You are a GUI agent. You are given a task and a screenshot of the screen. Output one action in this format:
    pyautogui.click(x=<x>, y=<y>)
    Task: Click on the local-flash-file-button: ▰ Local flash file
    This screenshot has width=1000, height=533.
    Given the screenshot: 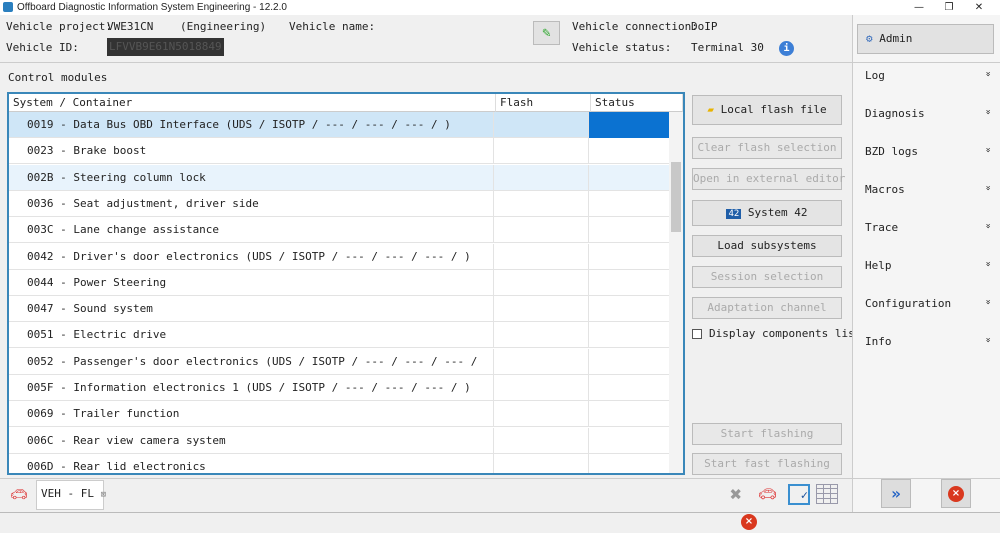 What is the action you would take?
    pyautogui.click(x=767, y=110)
    